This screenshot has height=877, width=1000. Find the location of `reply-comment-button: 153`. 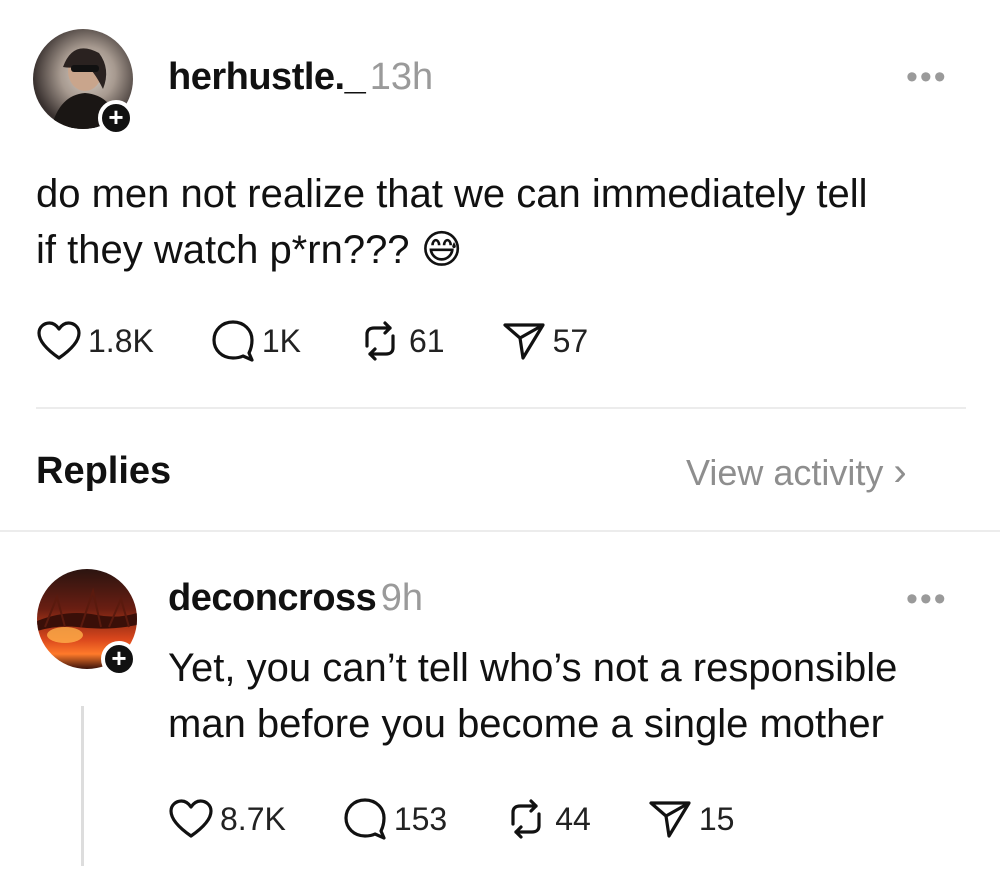

reply-comment-button: 153 is located at coordinates (394, 819).